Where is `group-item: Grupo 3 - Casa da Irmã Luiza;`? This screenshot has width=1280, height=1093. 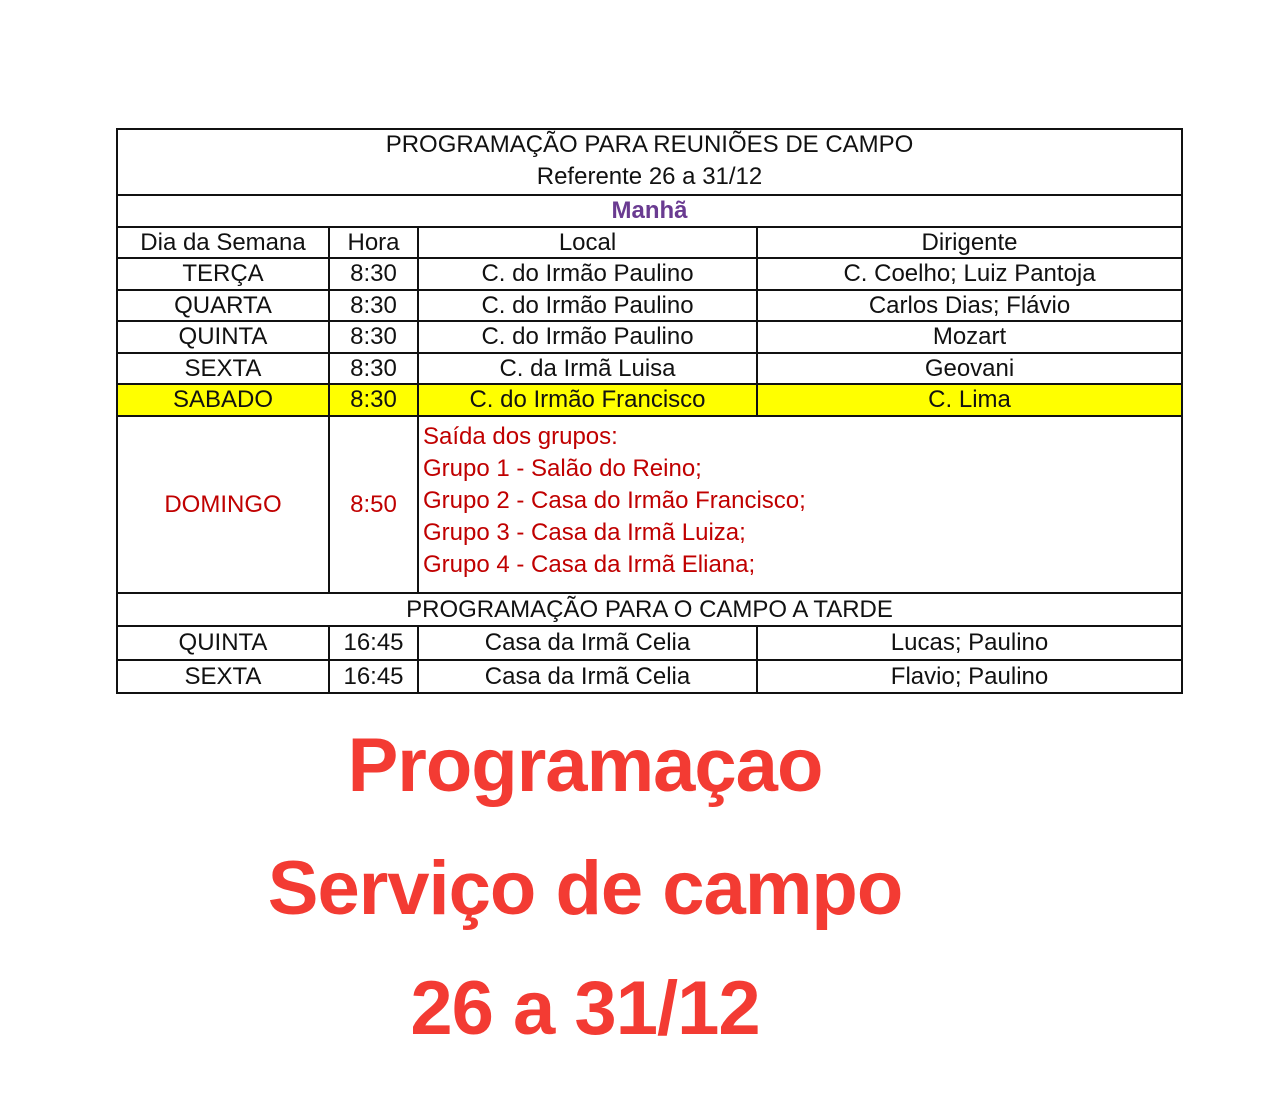
group-item: Grupo 3 - Casa da Irmã Luiza; is located at coordinates (584, 532).